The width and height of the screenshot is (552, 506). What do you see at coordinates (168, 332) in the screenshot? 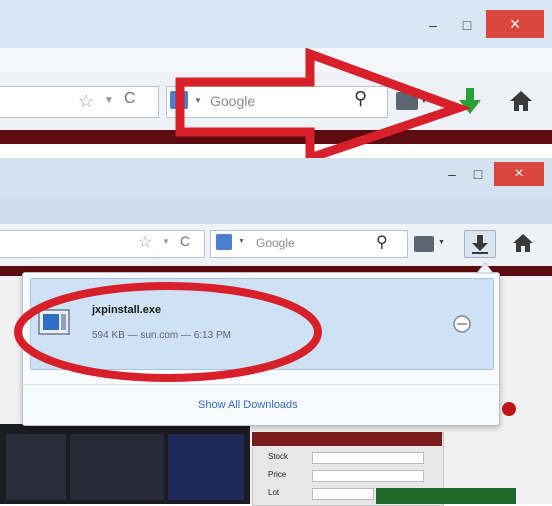
I see `annotation-ellipse` at bounding box center [168, 332].